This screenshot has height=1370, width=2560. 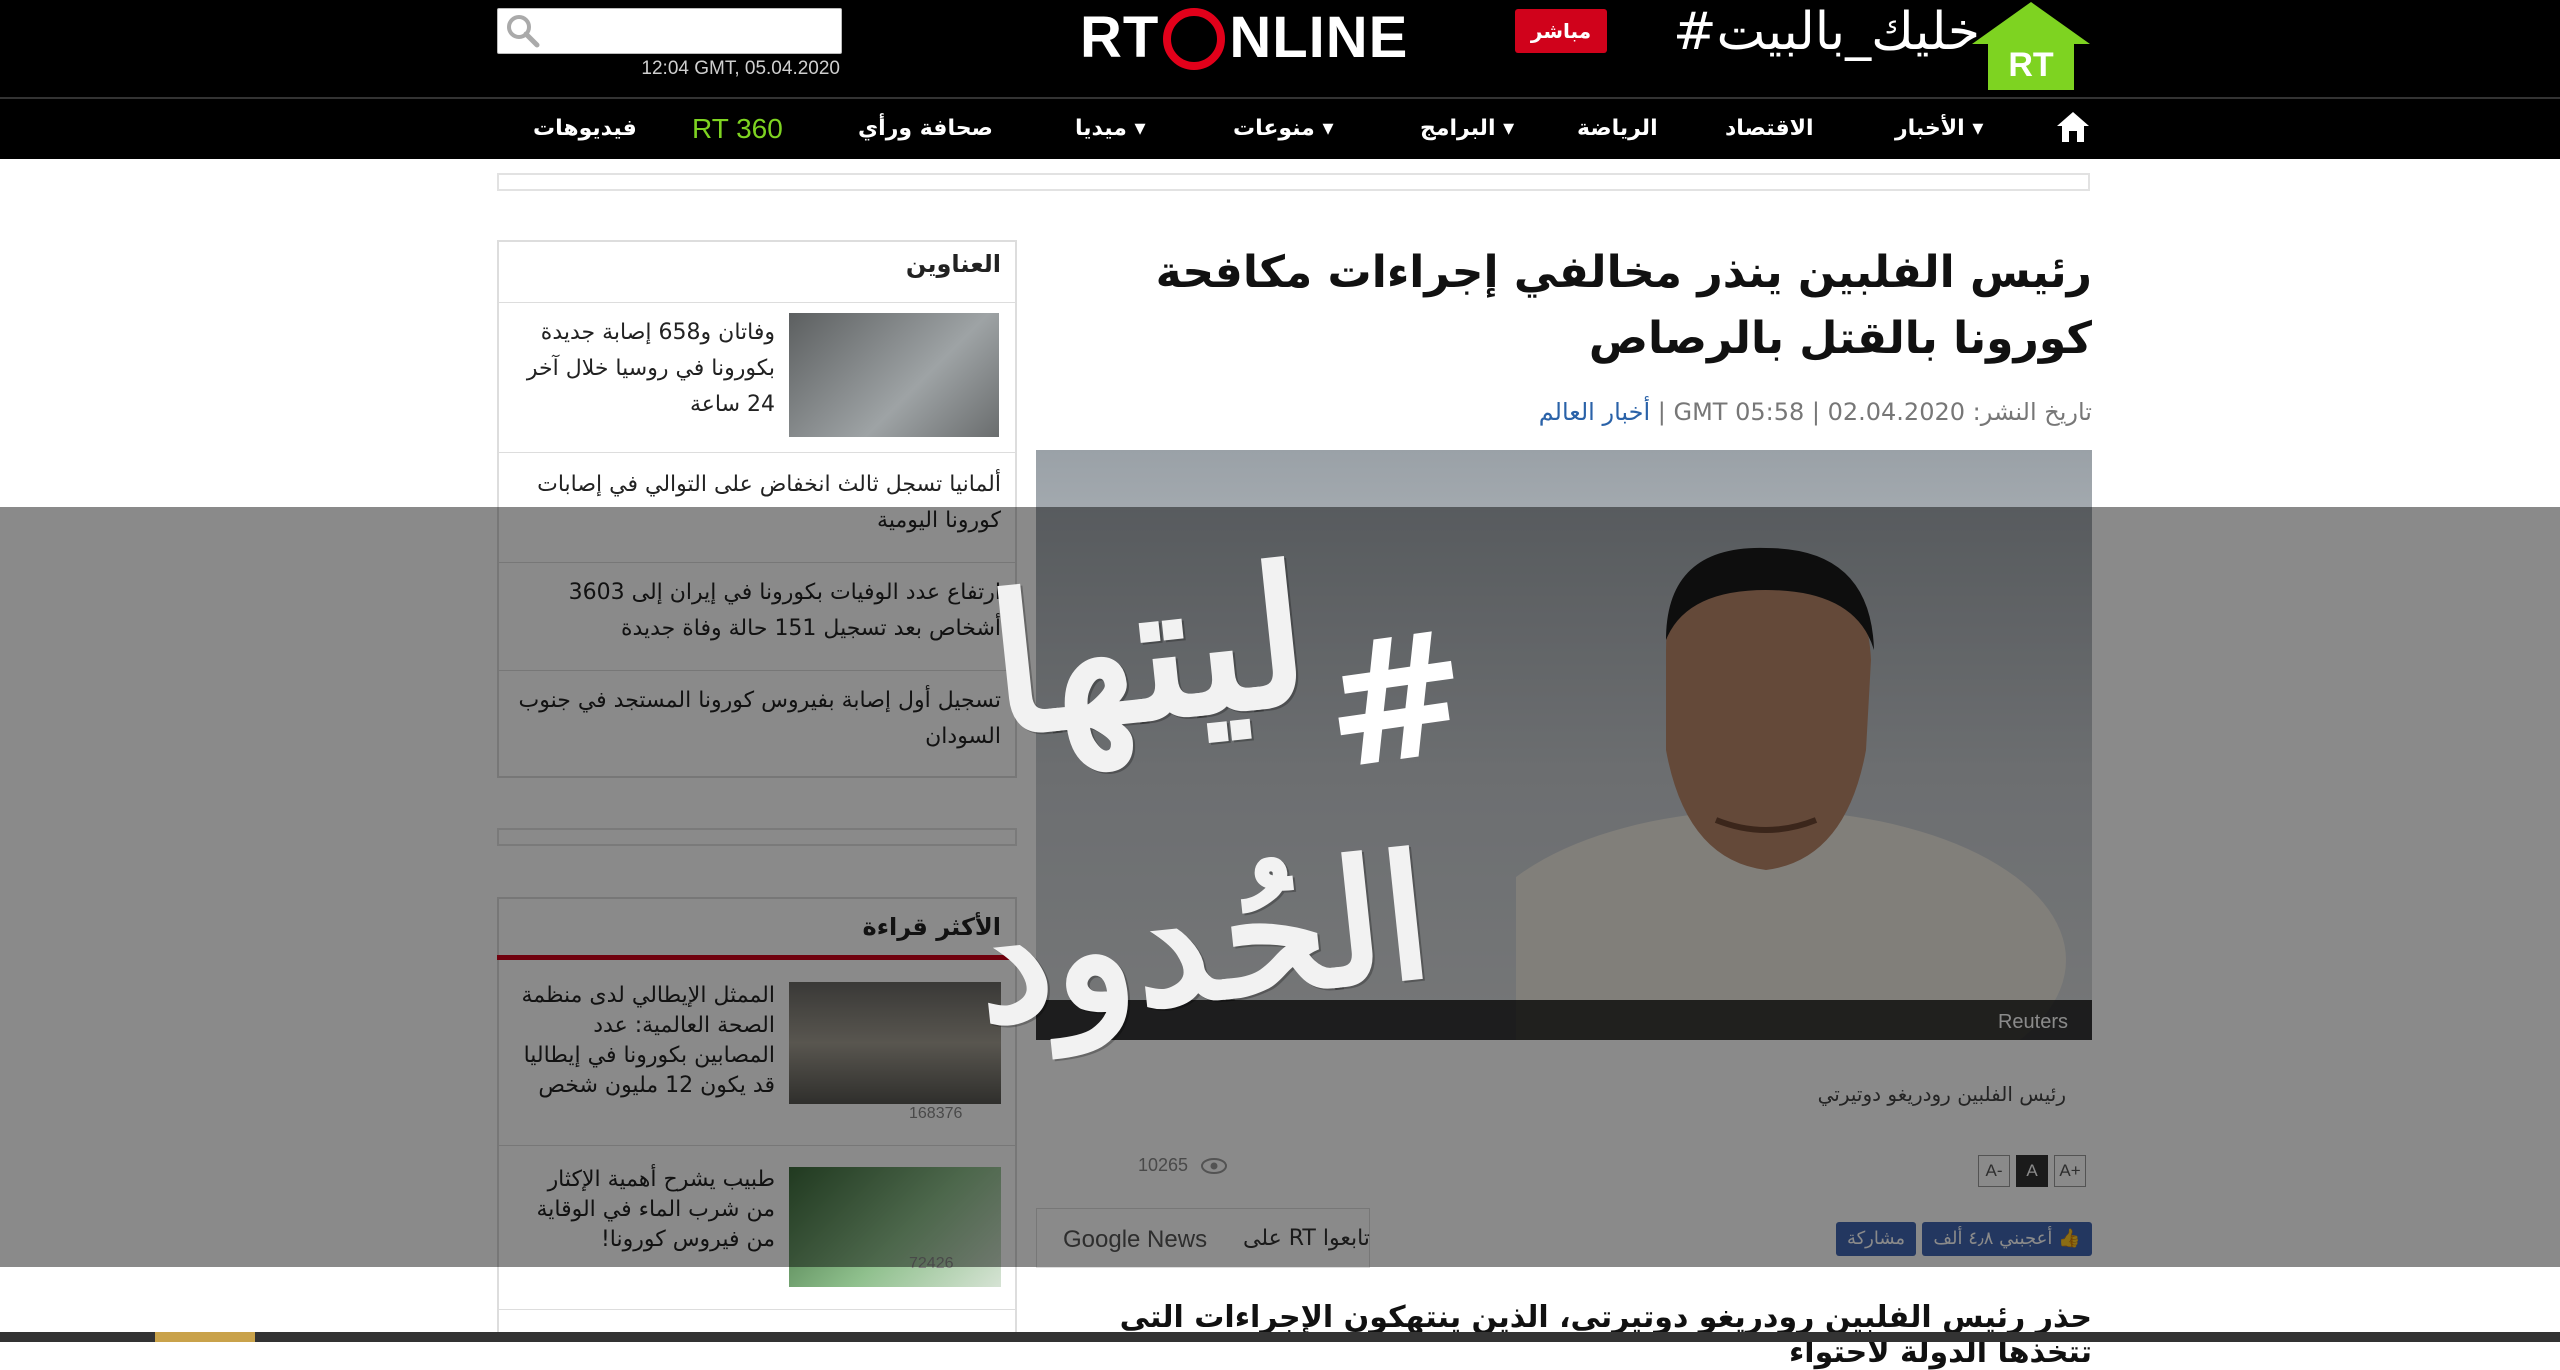 What do you see at coordinates (757, 1309) in the screenshot?
I see `divider` at bounding box center [757, 1309].